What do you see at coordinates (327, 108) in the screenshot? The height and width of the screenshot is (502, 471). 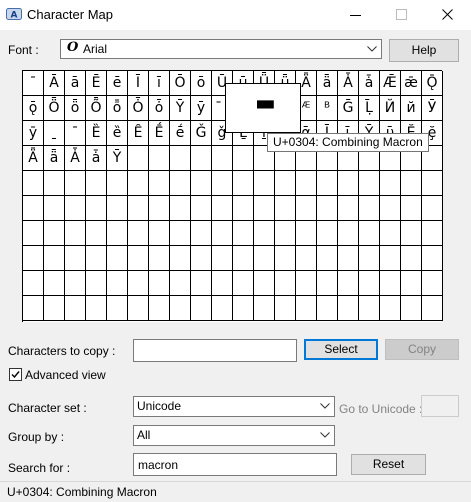 I see `character-cell: ᴮ` at bounding box center [327, 108].